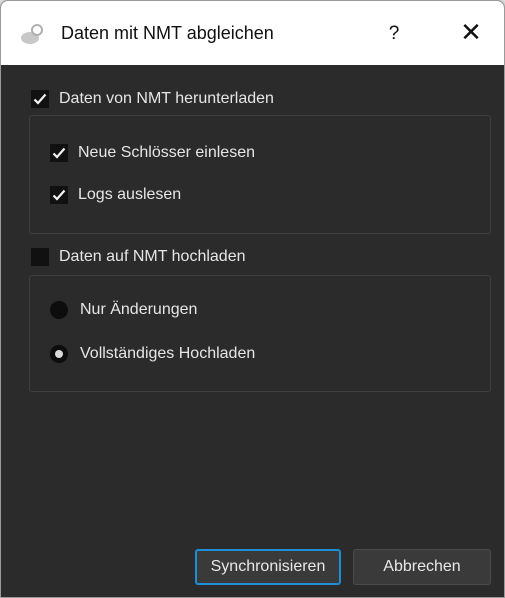  Describe the element at coordinates (130, 194) in the screenshot. I see `read-logs-label: Logs auslesen` at that location.